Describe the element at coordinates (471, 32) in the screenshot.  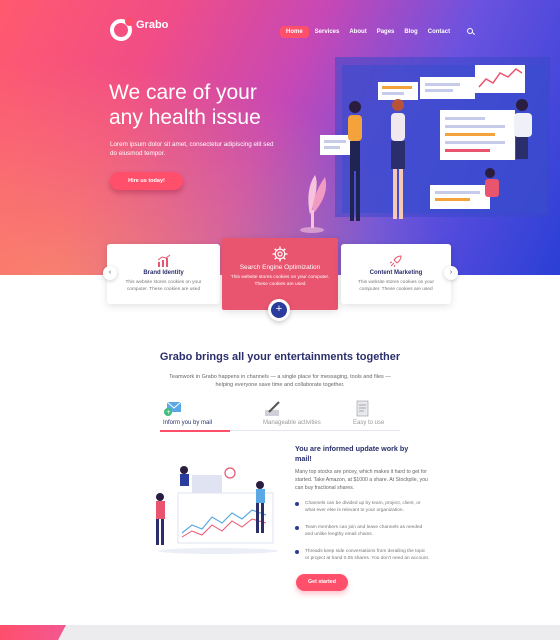
I see `search-icon` at that location.